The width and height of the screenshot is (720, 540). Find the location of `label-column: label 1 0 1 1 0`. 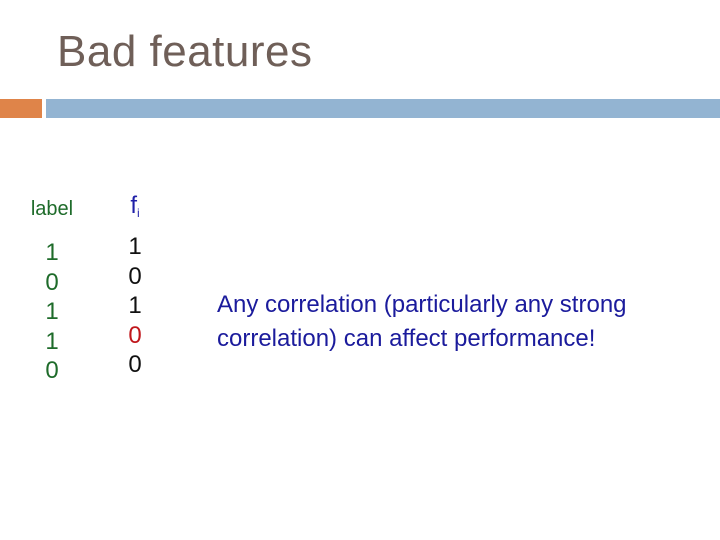

label-column: label 1 0 1 1 0 is located at coordinates (52, 291).